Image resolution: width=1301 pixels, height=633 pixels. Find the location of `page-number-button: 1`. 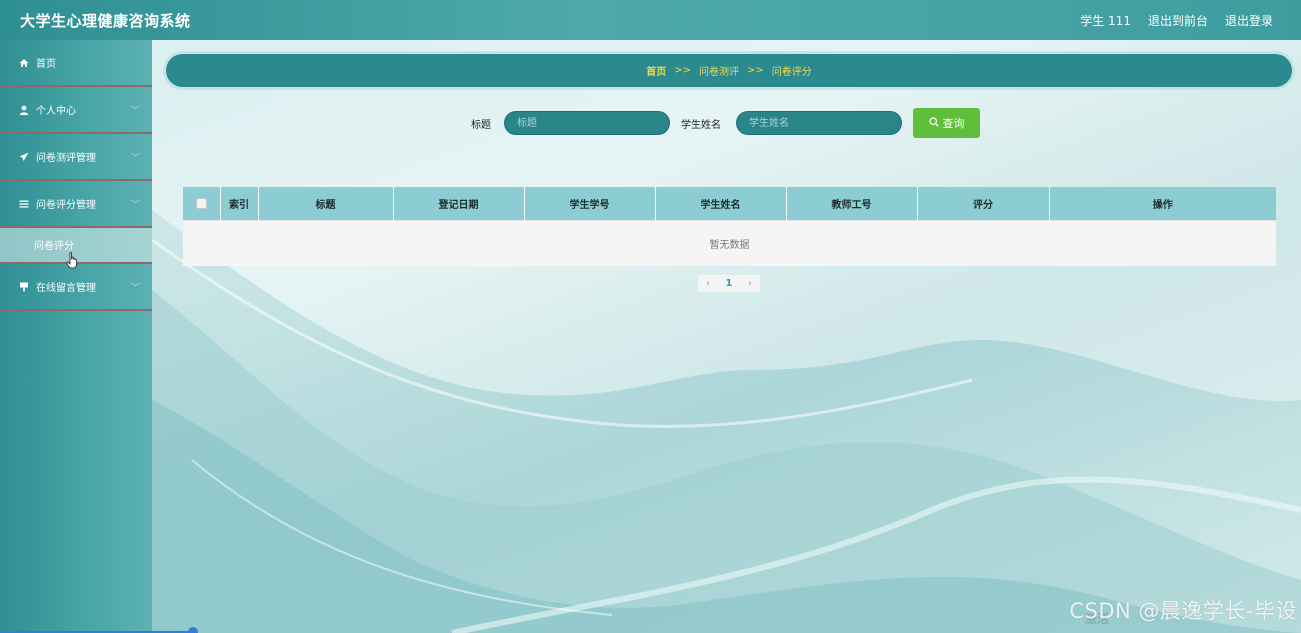

page-number-button: 1 is located at coordinates (729, 283).